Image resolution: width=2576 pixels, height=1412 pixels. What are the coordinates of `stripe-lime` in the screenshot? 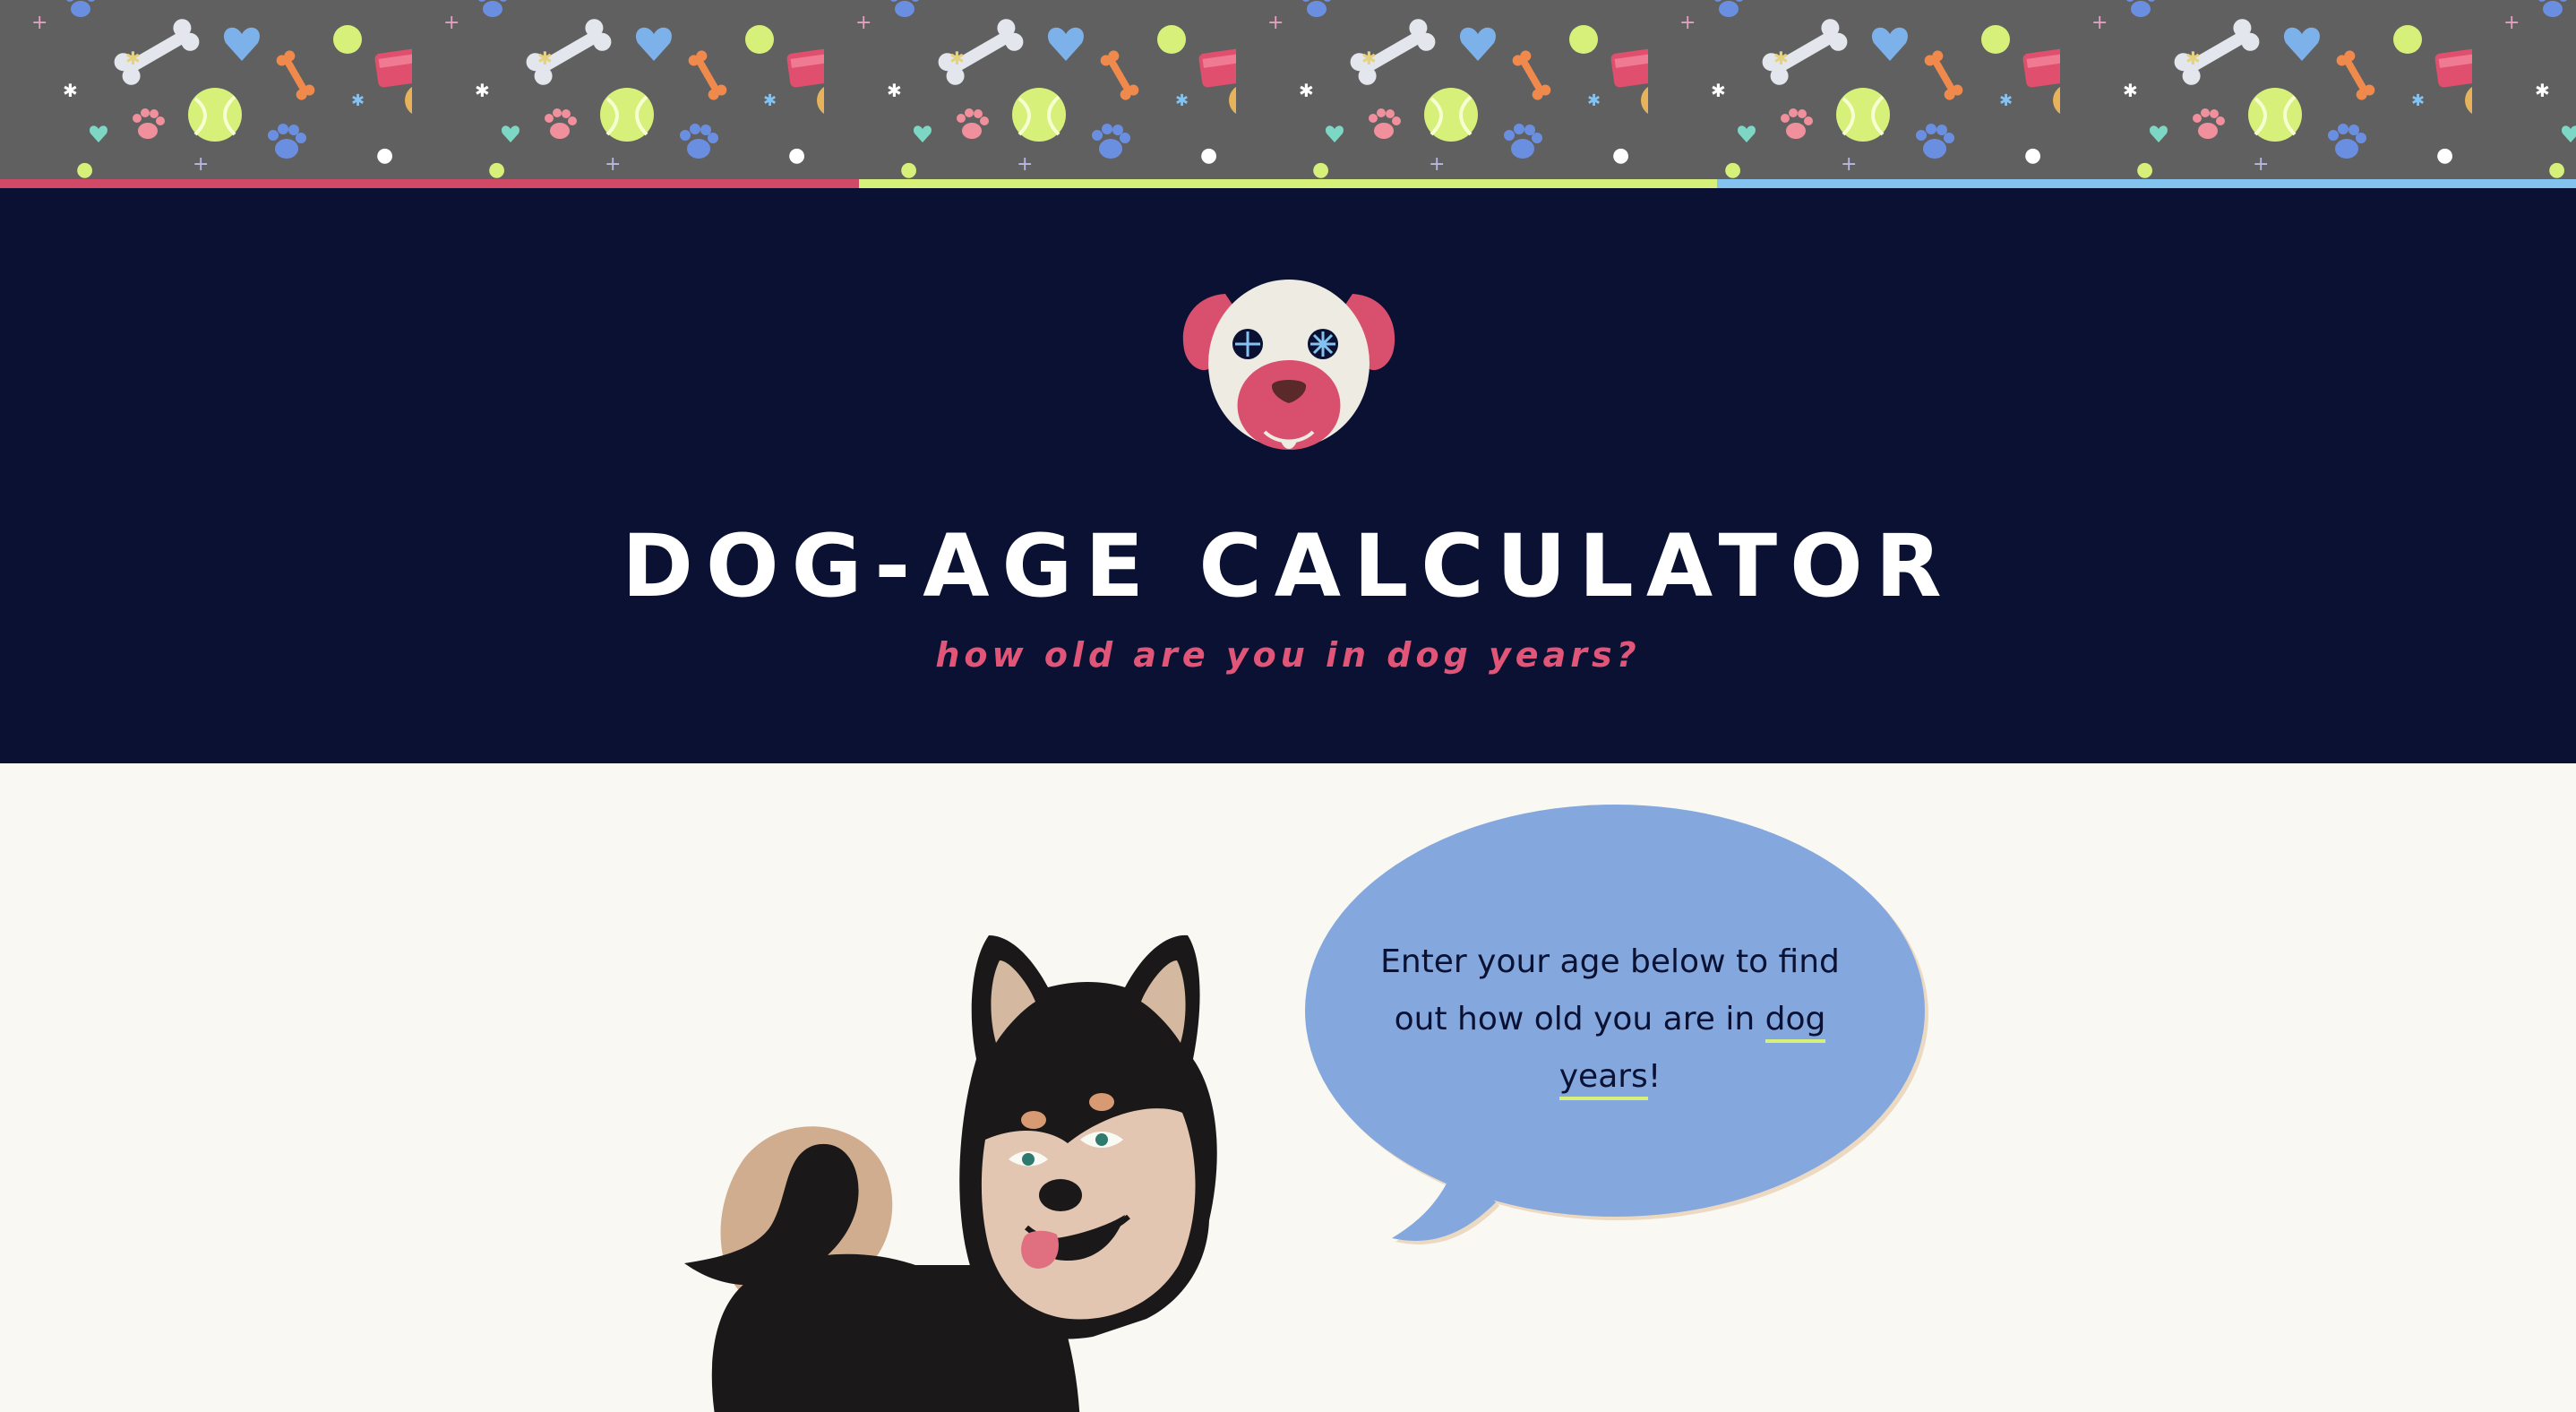 It's located at (1288, 183).